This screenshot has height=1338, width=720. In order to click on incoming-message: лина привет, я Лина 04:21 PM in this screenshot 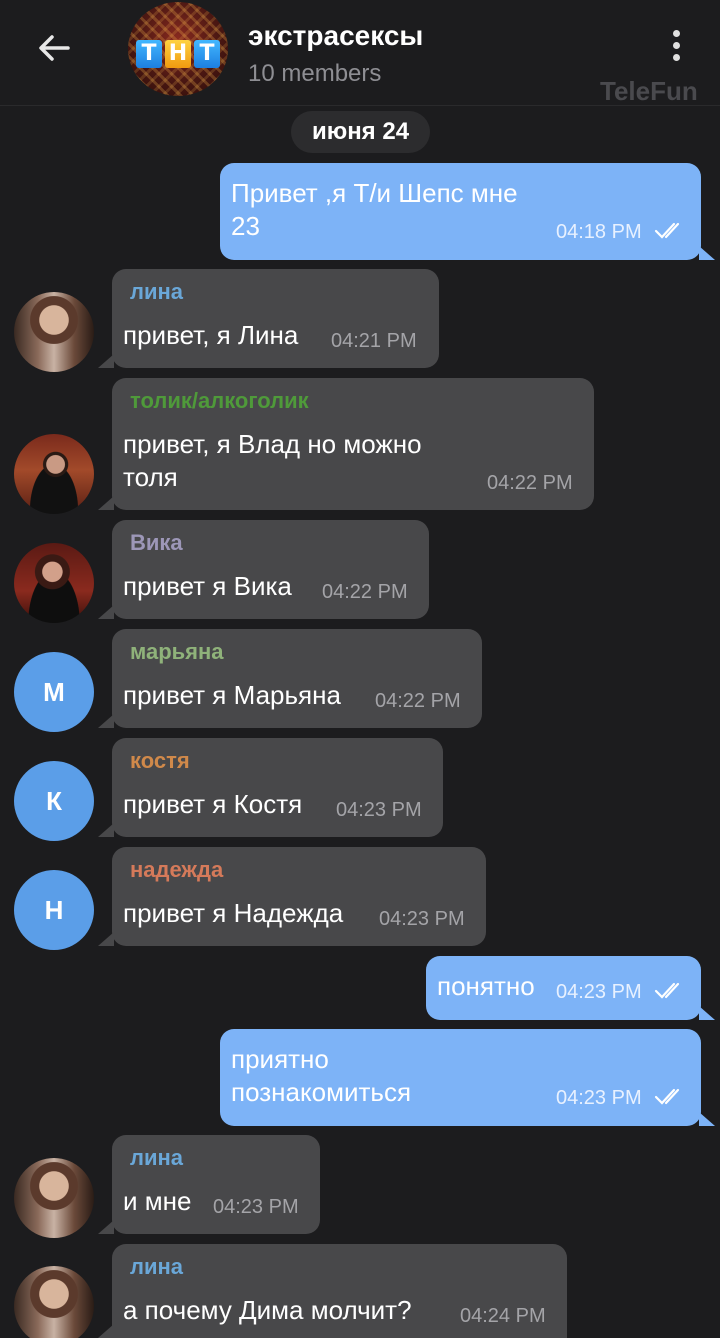, I will do `click(268, 318)`.